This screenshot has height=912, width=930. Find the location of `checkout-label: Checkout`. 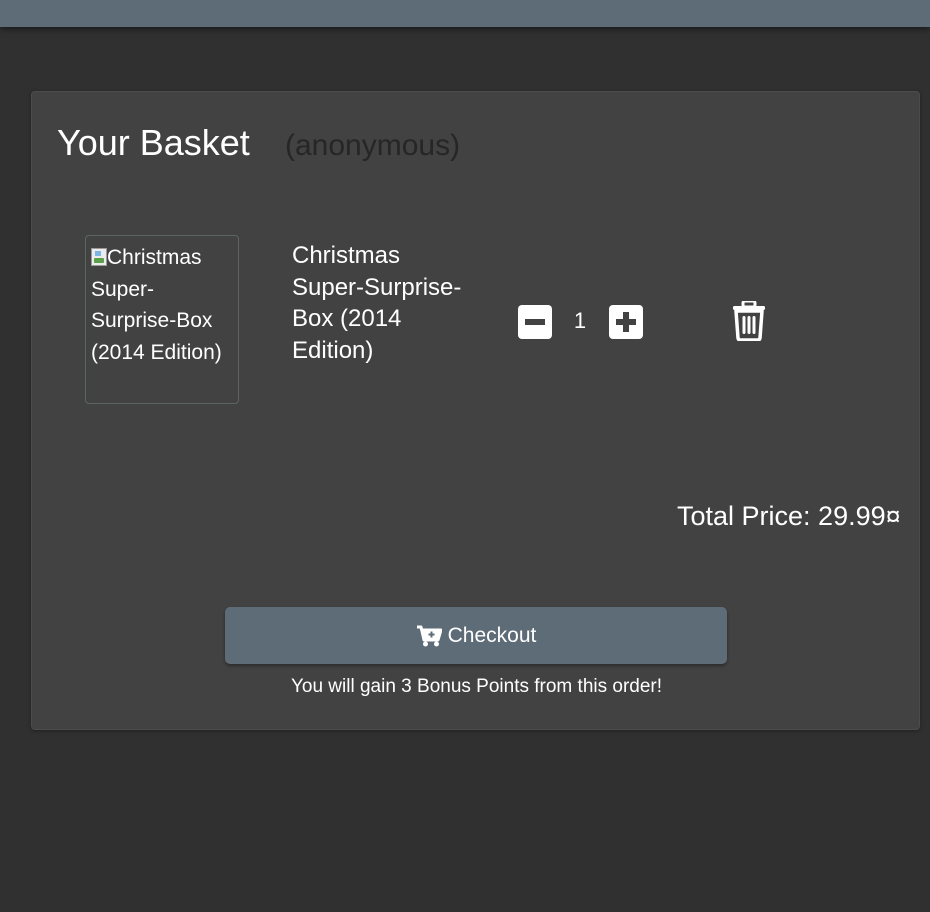

checkout-label: Checkout is located at coordinates (492, 635).